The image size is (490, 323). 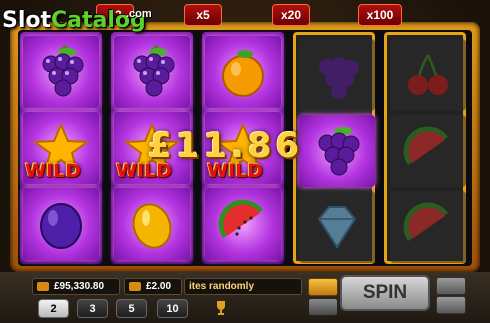 I want to click on sound-button, so click(x=451, y=286).